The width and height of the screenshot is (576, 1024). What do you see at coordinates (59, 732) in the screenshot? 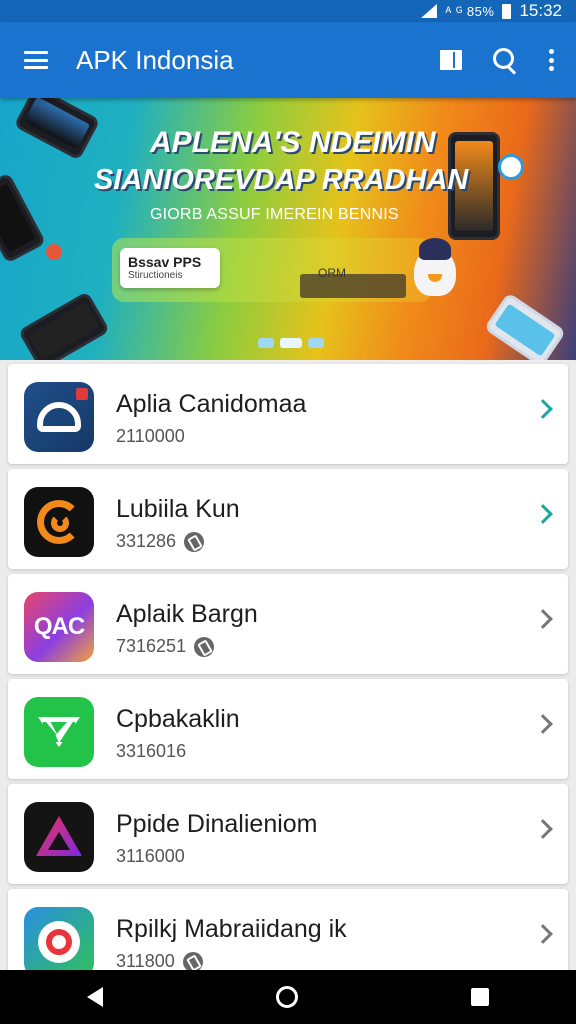
I see `diamond-check-icon` at bounding box center [59, 732].